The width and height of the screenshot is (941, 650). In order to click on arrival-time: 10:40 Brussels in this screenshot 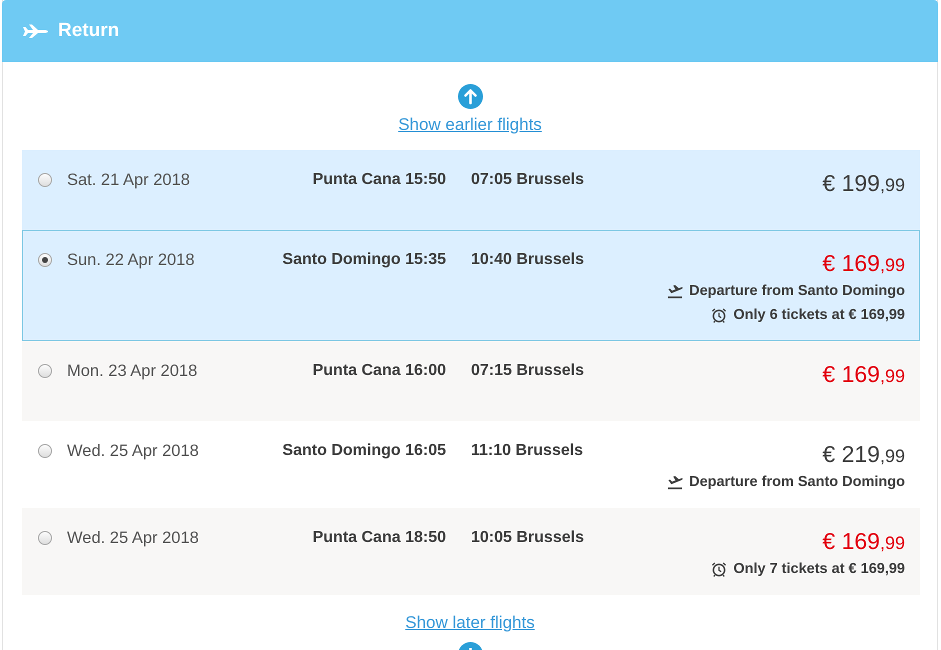, I will do `click(528, 260)`.